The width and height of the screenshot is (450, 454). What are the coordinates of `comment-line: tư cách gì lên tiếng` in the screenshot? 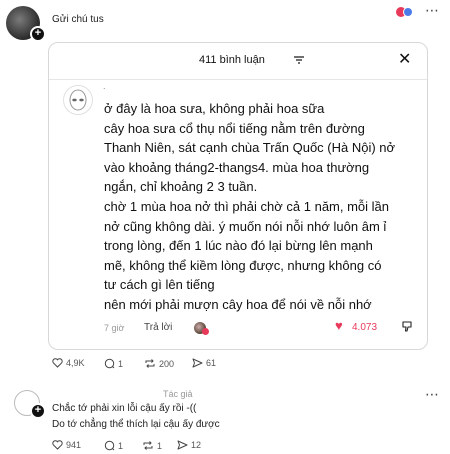 It's located at (159, 285).